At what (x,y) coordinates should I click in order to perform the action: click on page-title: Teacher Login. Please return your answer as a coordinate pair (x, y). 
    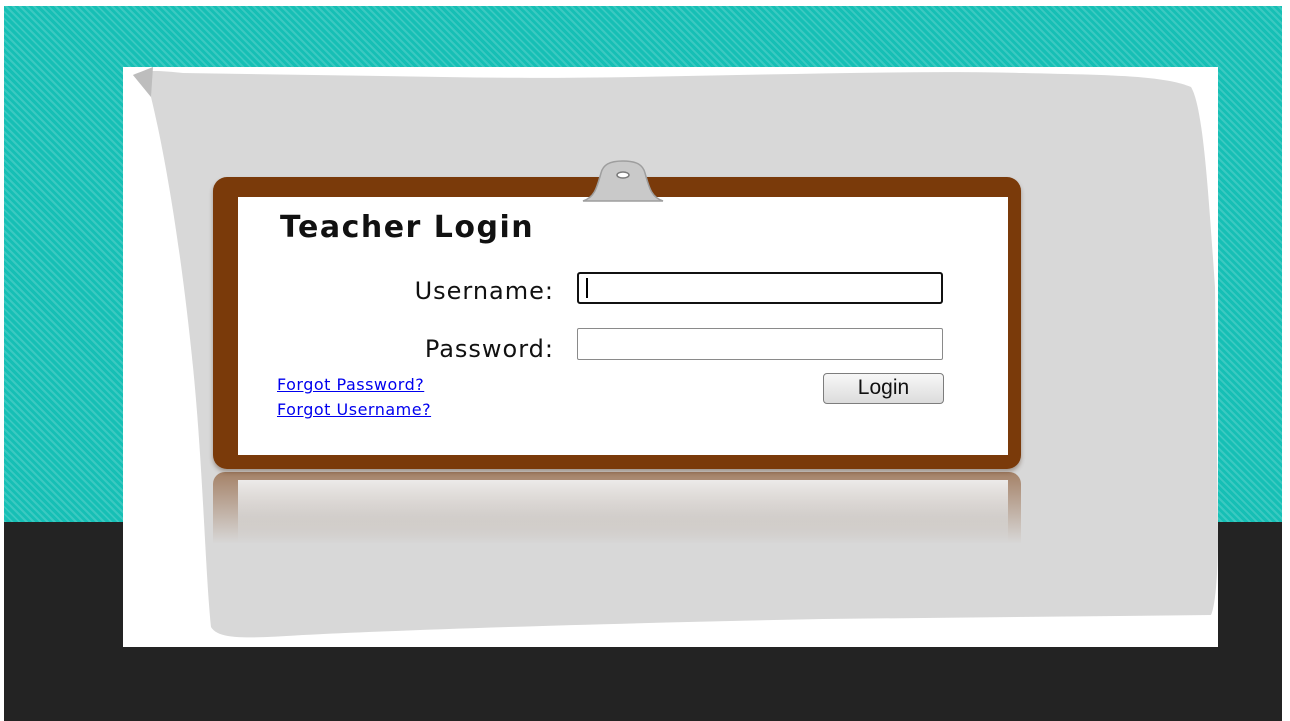
    Looking at the image, I should click on (407, 227).